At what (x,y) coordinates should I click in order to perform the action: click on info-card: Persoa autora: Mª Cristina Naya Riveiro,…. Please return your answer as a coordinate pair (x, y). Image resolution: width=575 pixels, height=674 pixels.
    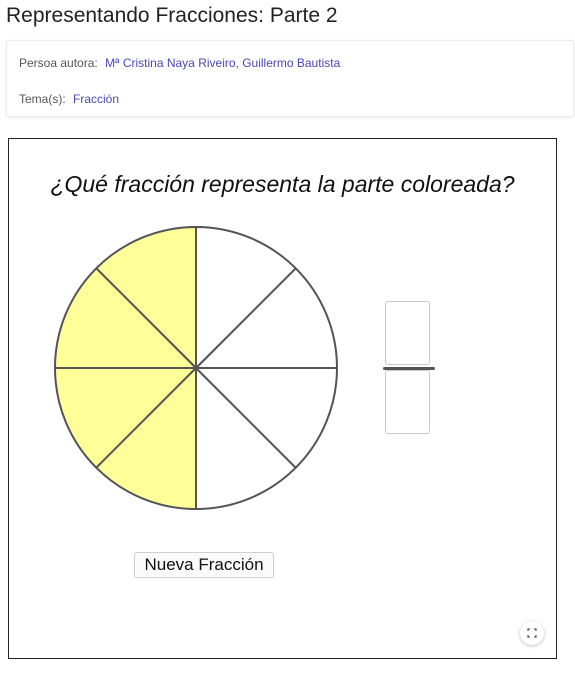
    Looking at the image, I should click on (290, 78).